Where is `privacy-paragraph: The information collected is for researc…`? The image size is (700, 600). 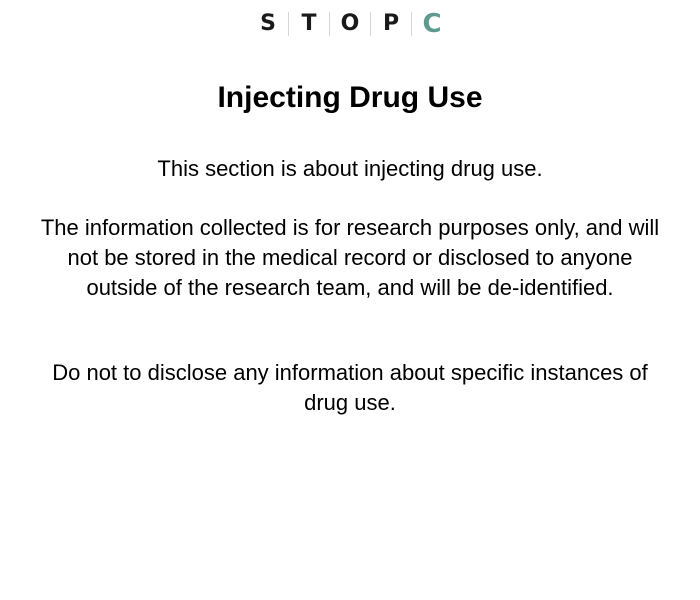
privacy-paragraph: The information collected is for researc… is located at coordinates (350, 257).